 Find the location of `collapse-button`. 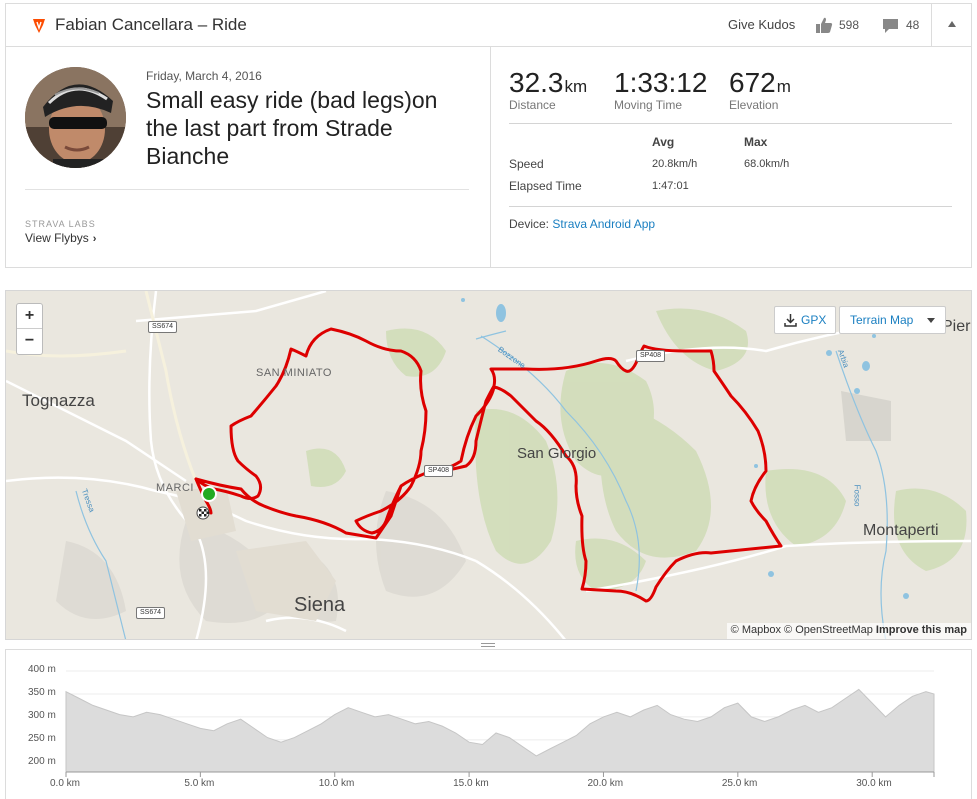

collapse-button is located at coordinates (951, 25).